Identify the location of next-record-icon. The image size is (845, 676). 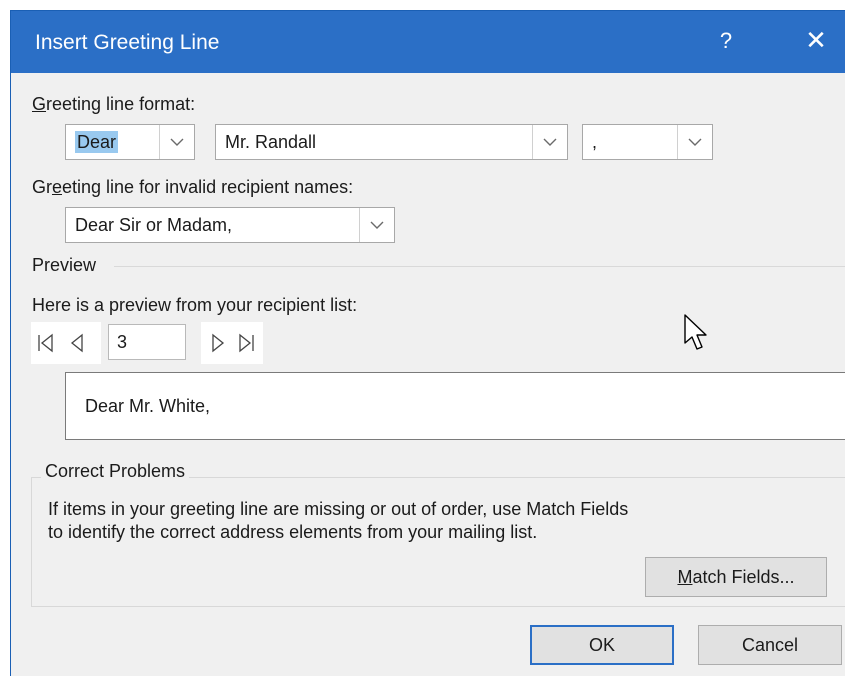
(218, 343).